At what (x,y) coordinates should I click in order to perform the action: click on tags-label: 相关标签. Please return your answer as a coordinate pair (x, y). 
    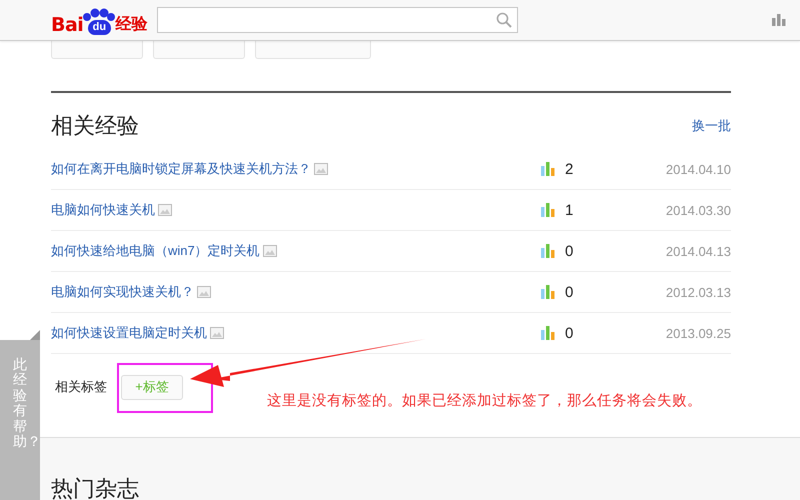
    Looking at the image, I should click on (81, 387).